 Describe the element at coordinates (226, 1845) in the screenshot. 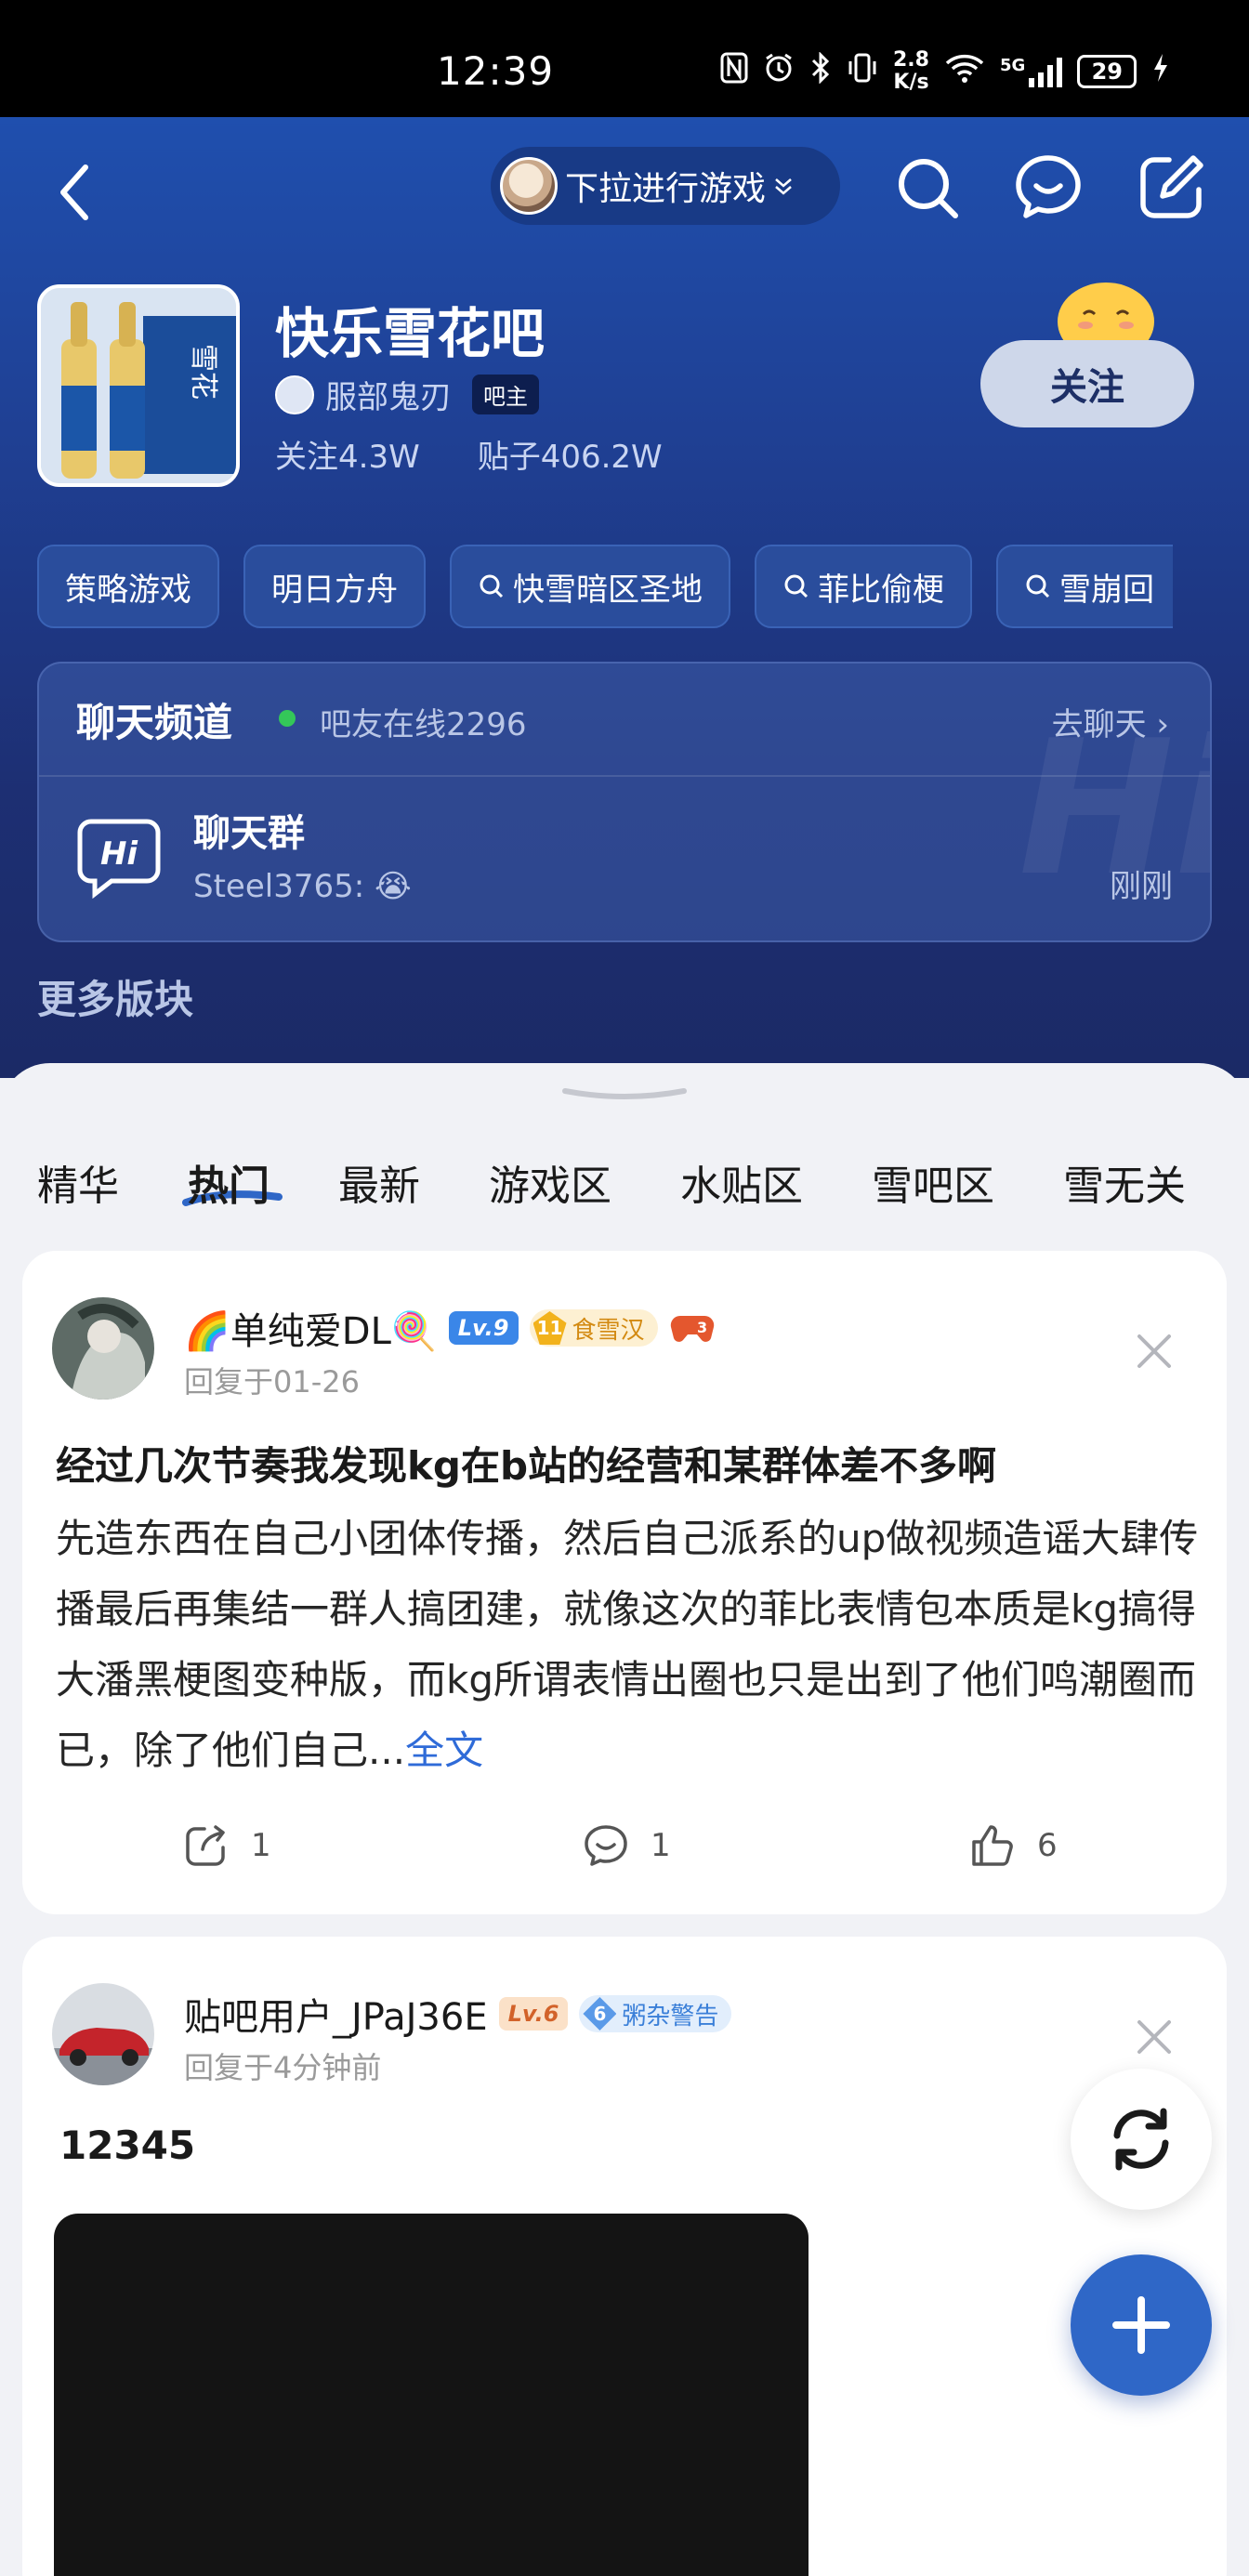

I see `share-button: 1` at that location.